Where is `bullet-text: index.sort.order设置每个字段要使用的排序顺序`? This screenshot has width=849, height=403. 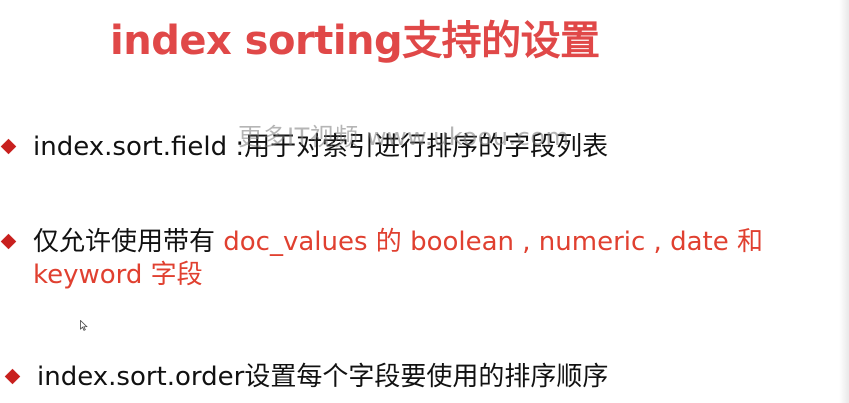 bullet-text: index.sort.order设置每个字段要使用的排序顺序 is located at coordinates (323, 377).